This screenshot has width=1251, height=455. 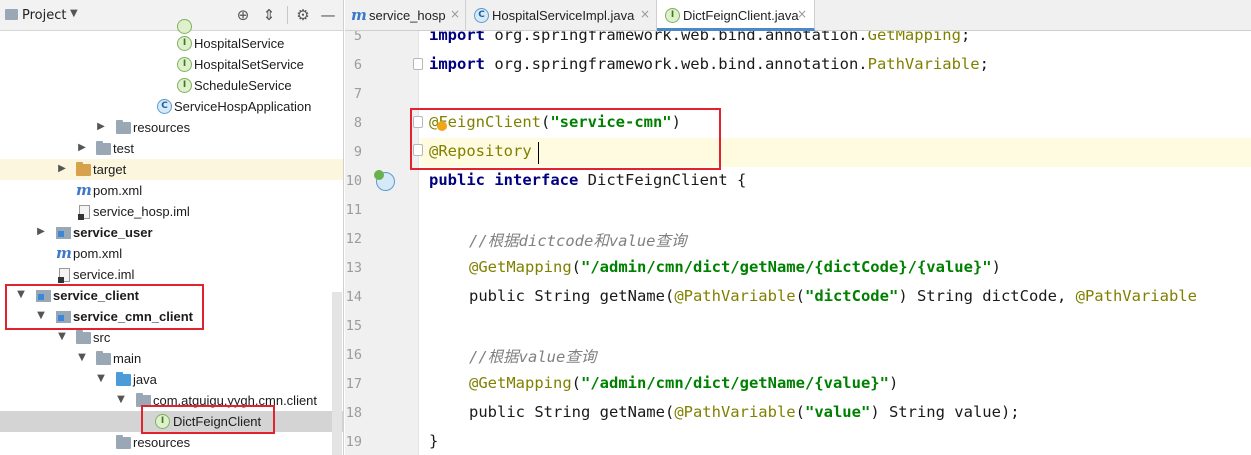 What do you see at coordinates (382, 243) in the screenshot?
I see `line-number-gutter: 5 6 7 8 9 10 11 12 13 14 15 16 17 18 19` at bounding box center [382, 243].